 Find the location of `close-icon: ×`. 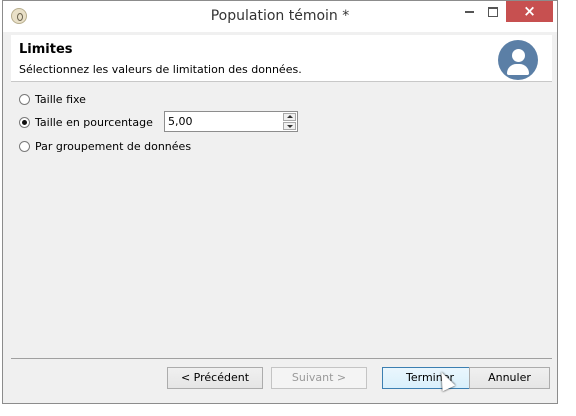

close-icon: × is located at coordinates (529, 11).